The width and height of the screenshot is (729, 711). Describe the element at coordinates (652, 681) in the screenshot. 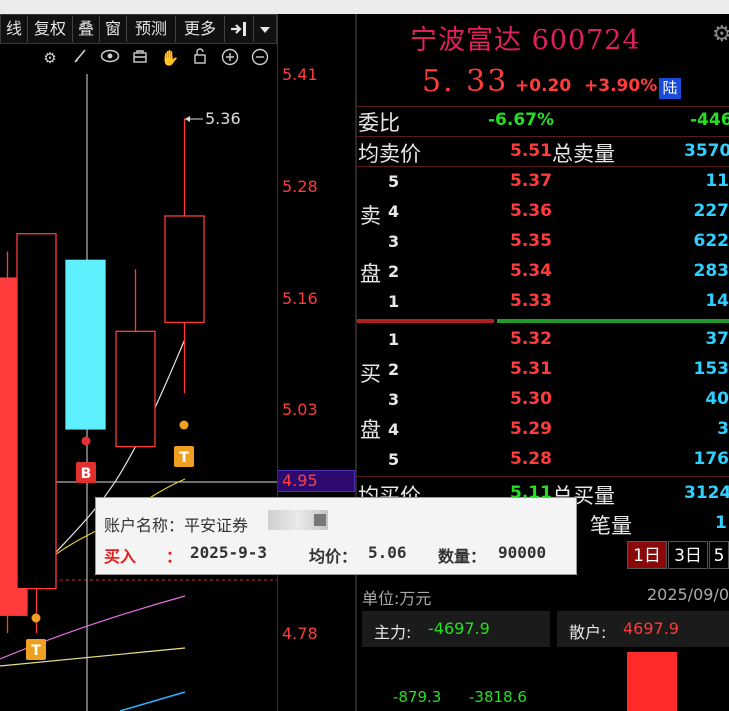

I see `retail-bar` at that location.